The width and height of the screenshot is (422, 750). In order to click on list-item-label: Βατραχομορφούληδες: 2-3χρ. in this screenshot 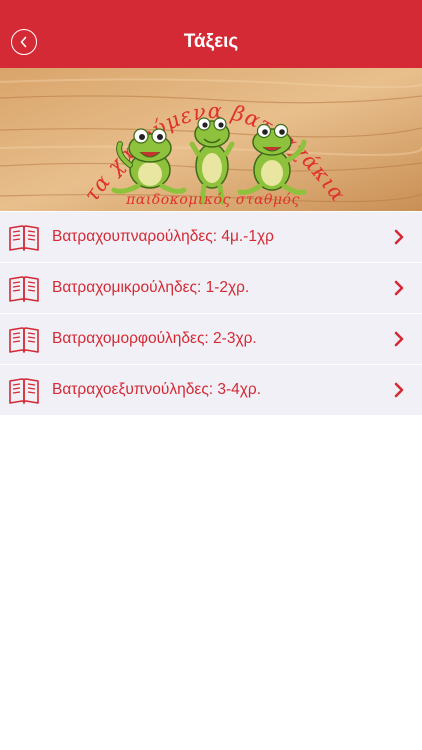, I will do `click(154, 338)`.